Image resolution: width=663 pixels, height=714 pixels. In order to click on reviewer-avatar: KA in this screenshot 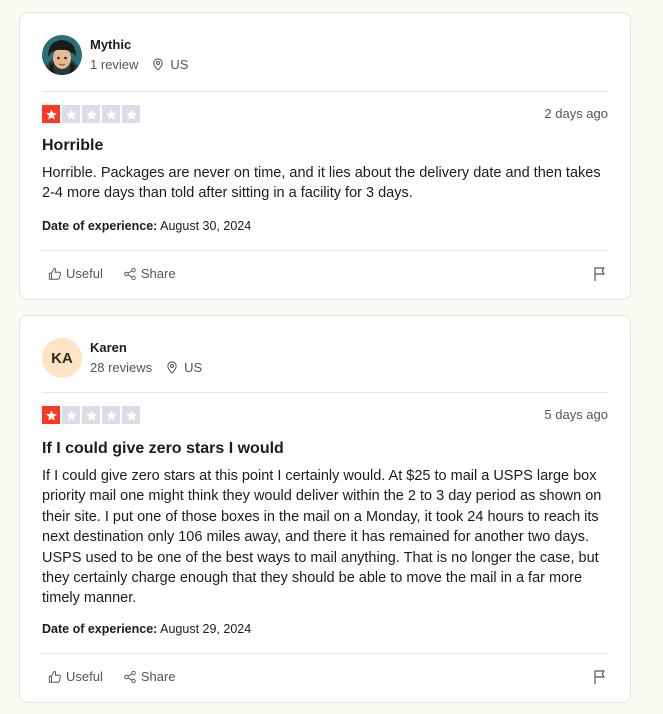, I will do `click(62, 358)`.